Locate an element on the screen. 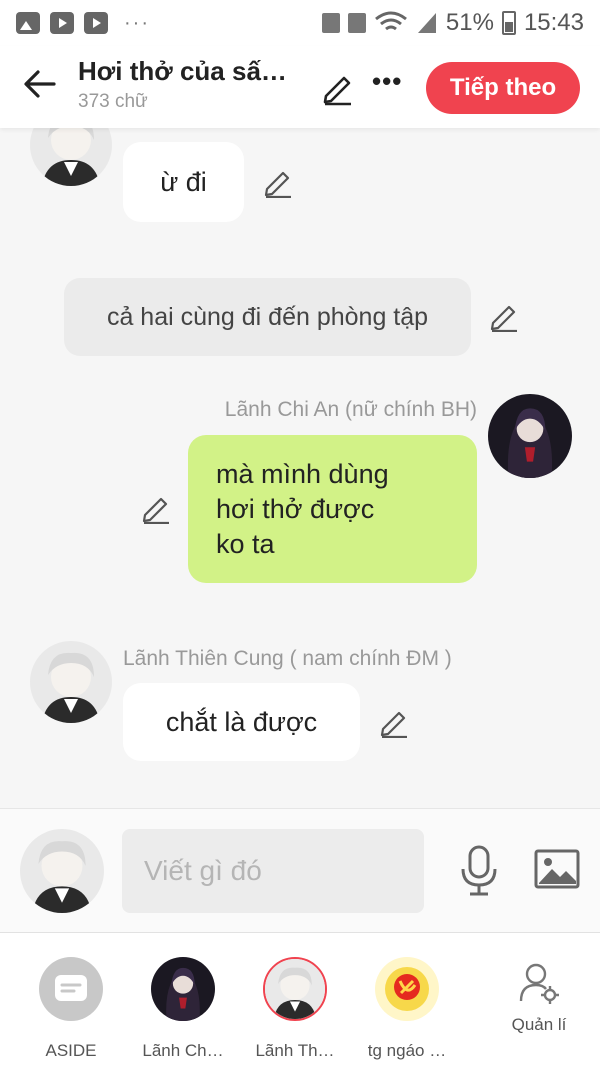 The width and height of the screenshot is (600, 1067). message-text: ừ đi is located at coordinates (183, 181).